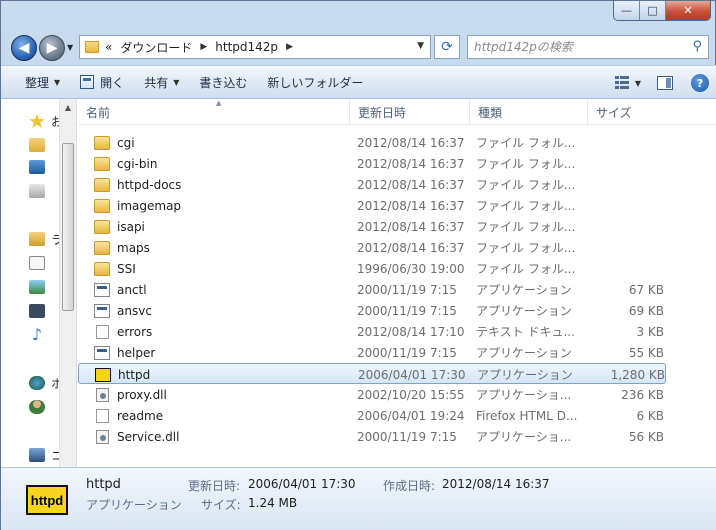 Image resolution: width=716 pixels, height=530 pixels. I want to click on nav-item-documents, so click(40, 263).